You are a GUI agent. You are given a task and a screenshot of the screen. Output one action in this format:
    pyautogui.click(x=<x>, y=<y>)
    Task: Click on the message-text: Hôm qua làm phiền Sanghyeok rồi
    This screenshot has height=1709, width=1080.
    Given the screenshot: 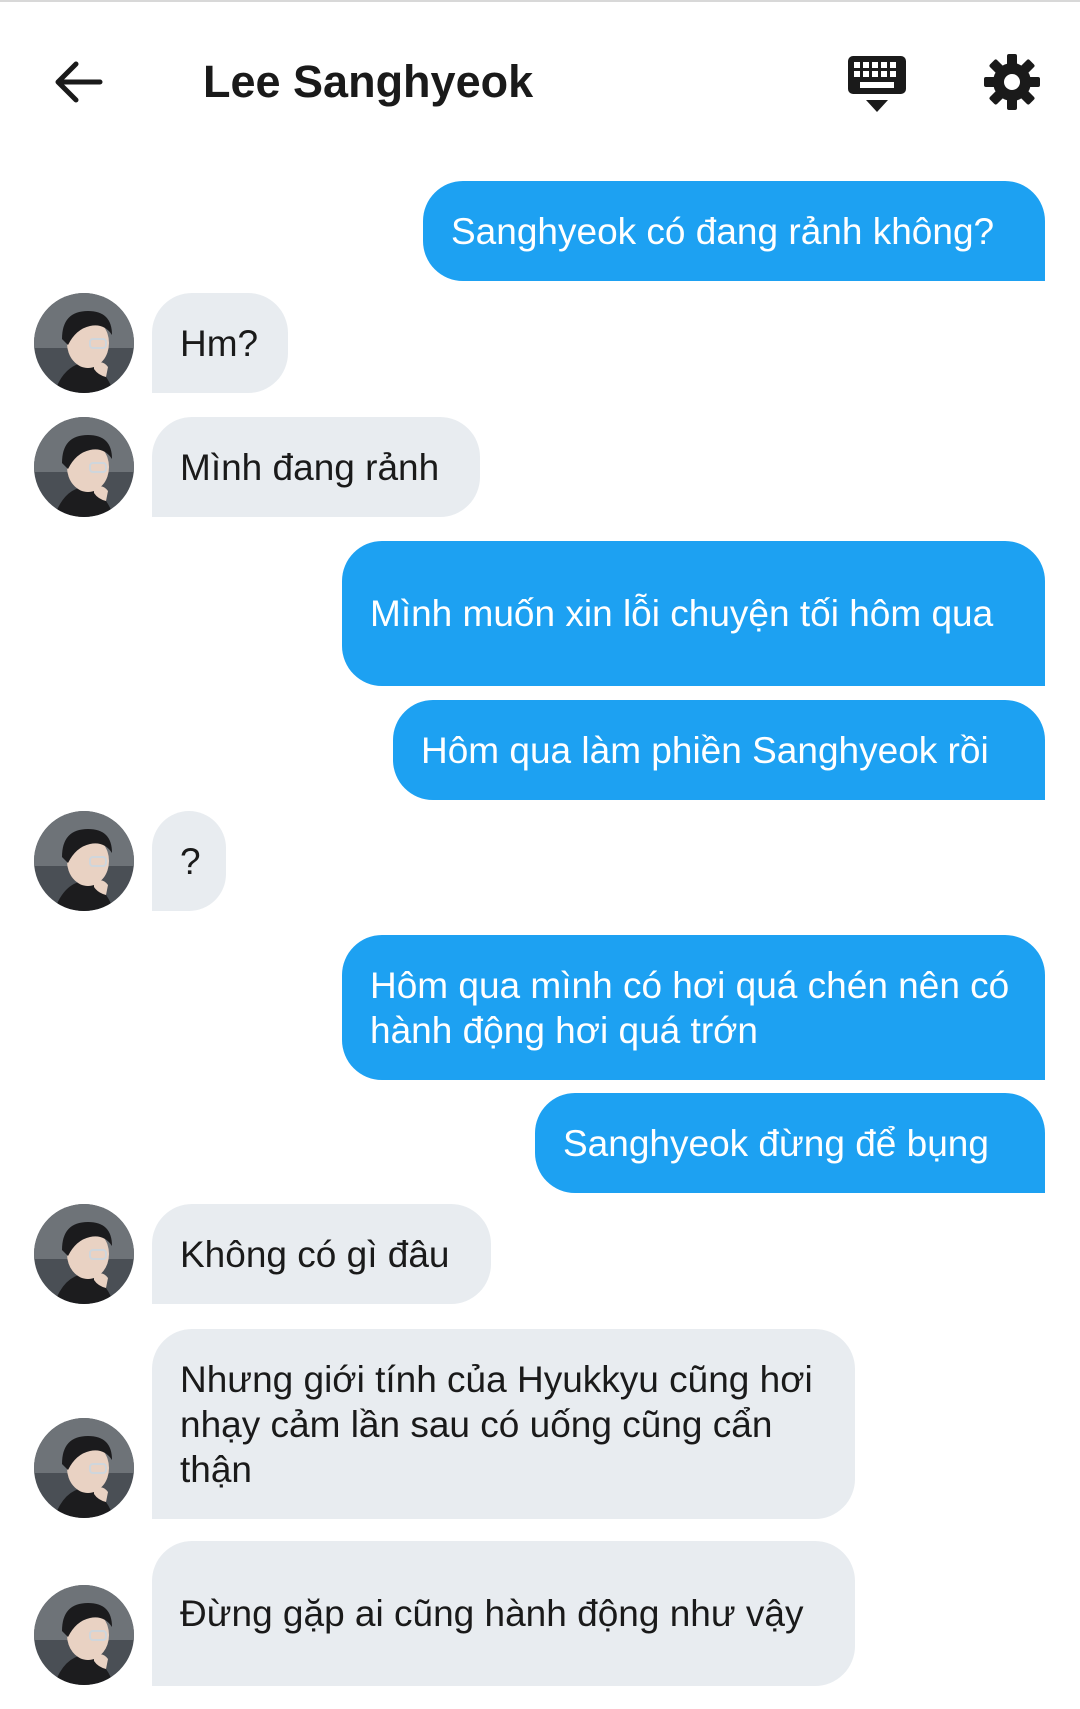 What is the action you would take?
    pyautogui.click(x=705, y=750)
    